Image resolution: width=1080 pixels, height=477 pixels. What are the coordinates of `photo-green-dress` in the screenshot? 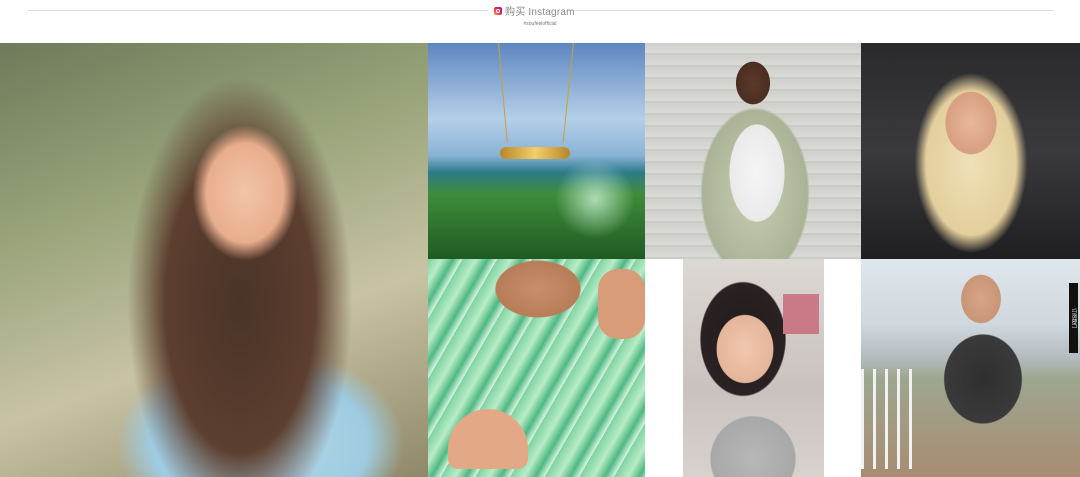 It's located at (536, 368).